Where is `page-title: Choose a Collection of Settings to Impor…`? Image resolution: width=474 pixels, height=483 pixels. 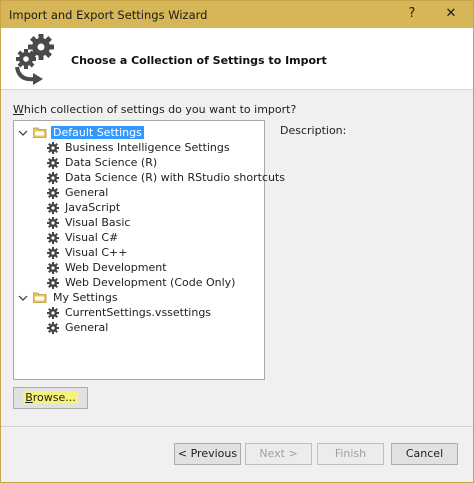 page-title: Choose a Collection of Settings to Impor… is located at coordinates (199, 60).